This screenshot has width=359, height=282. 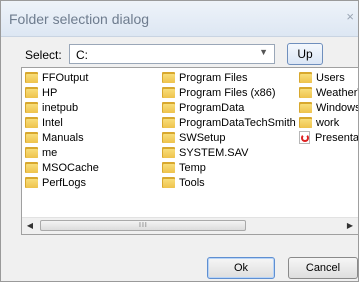 I want to click on thumb-grip-icon: III, so click(x=143, y=225).